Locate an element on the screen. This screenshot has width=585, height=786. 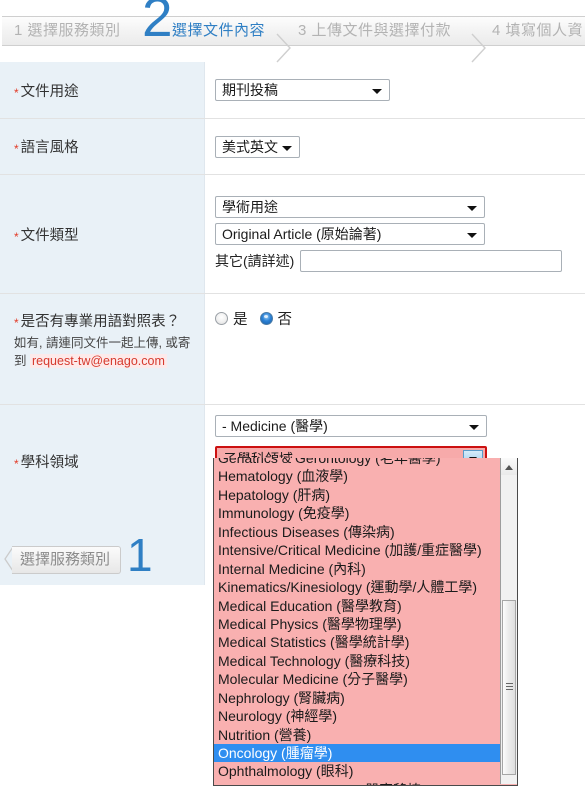
field-doc-type: 學術用途 Original Article (原始論著) 其它(請詳述) is located at coordinates (395, 234).